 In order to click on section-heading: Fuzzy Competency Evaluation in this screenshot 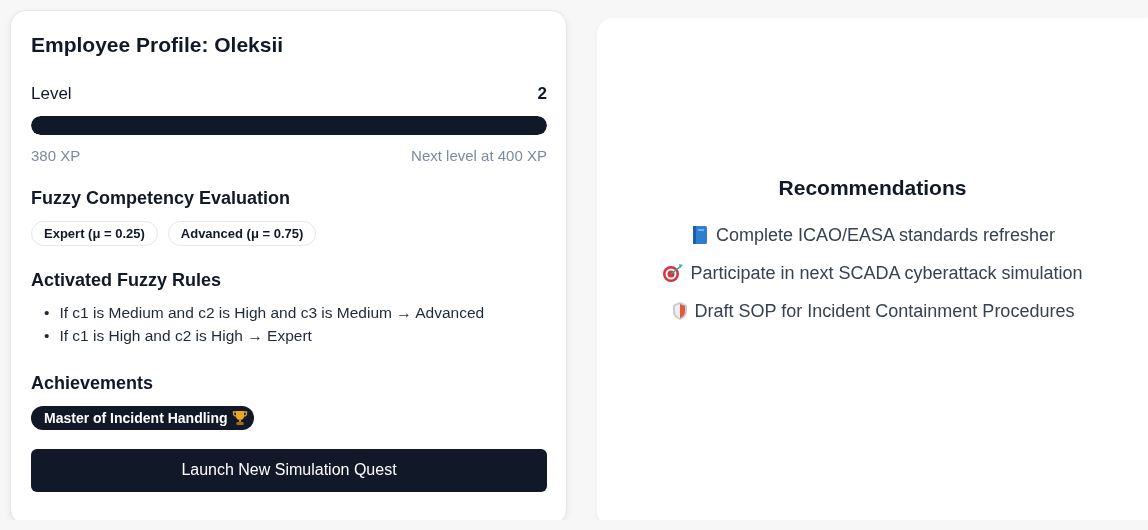, I will do `click(161, 198)`.